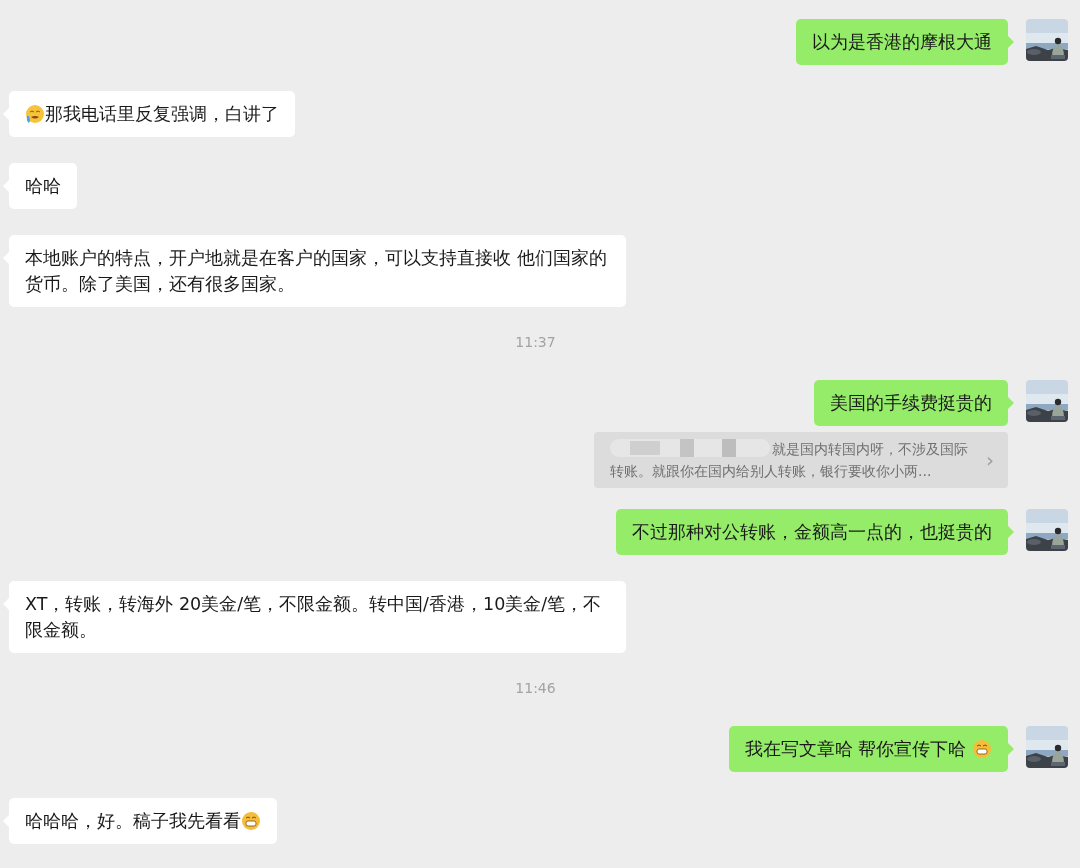 The width and height of the screenshot is (1080, 868). What do you see at coordinates (317, 617) in the screenshot?
I see `message-bubble: XT，转账，转海外 20美金/笔，不限金额。转中国/香港，10美金/笔，不限金额。` at bounding box center [317, 617].